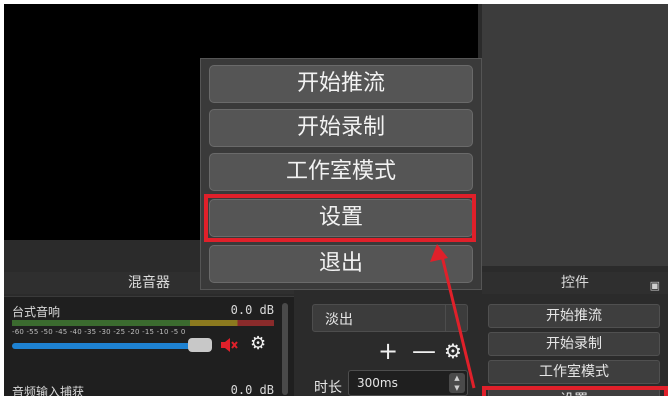  I want to click on volume-slider, so click(111, 346).